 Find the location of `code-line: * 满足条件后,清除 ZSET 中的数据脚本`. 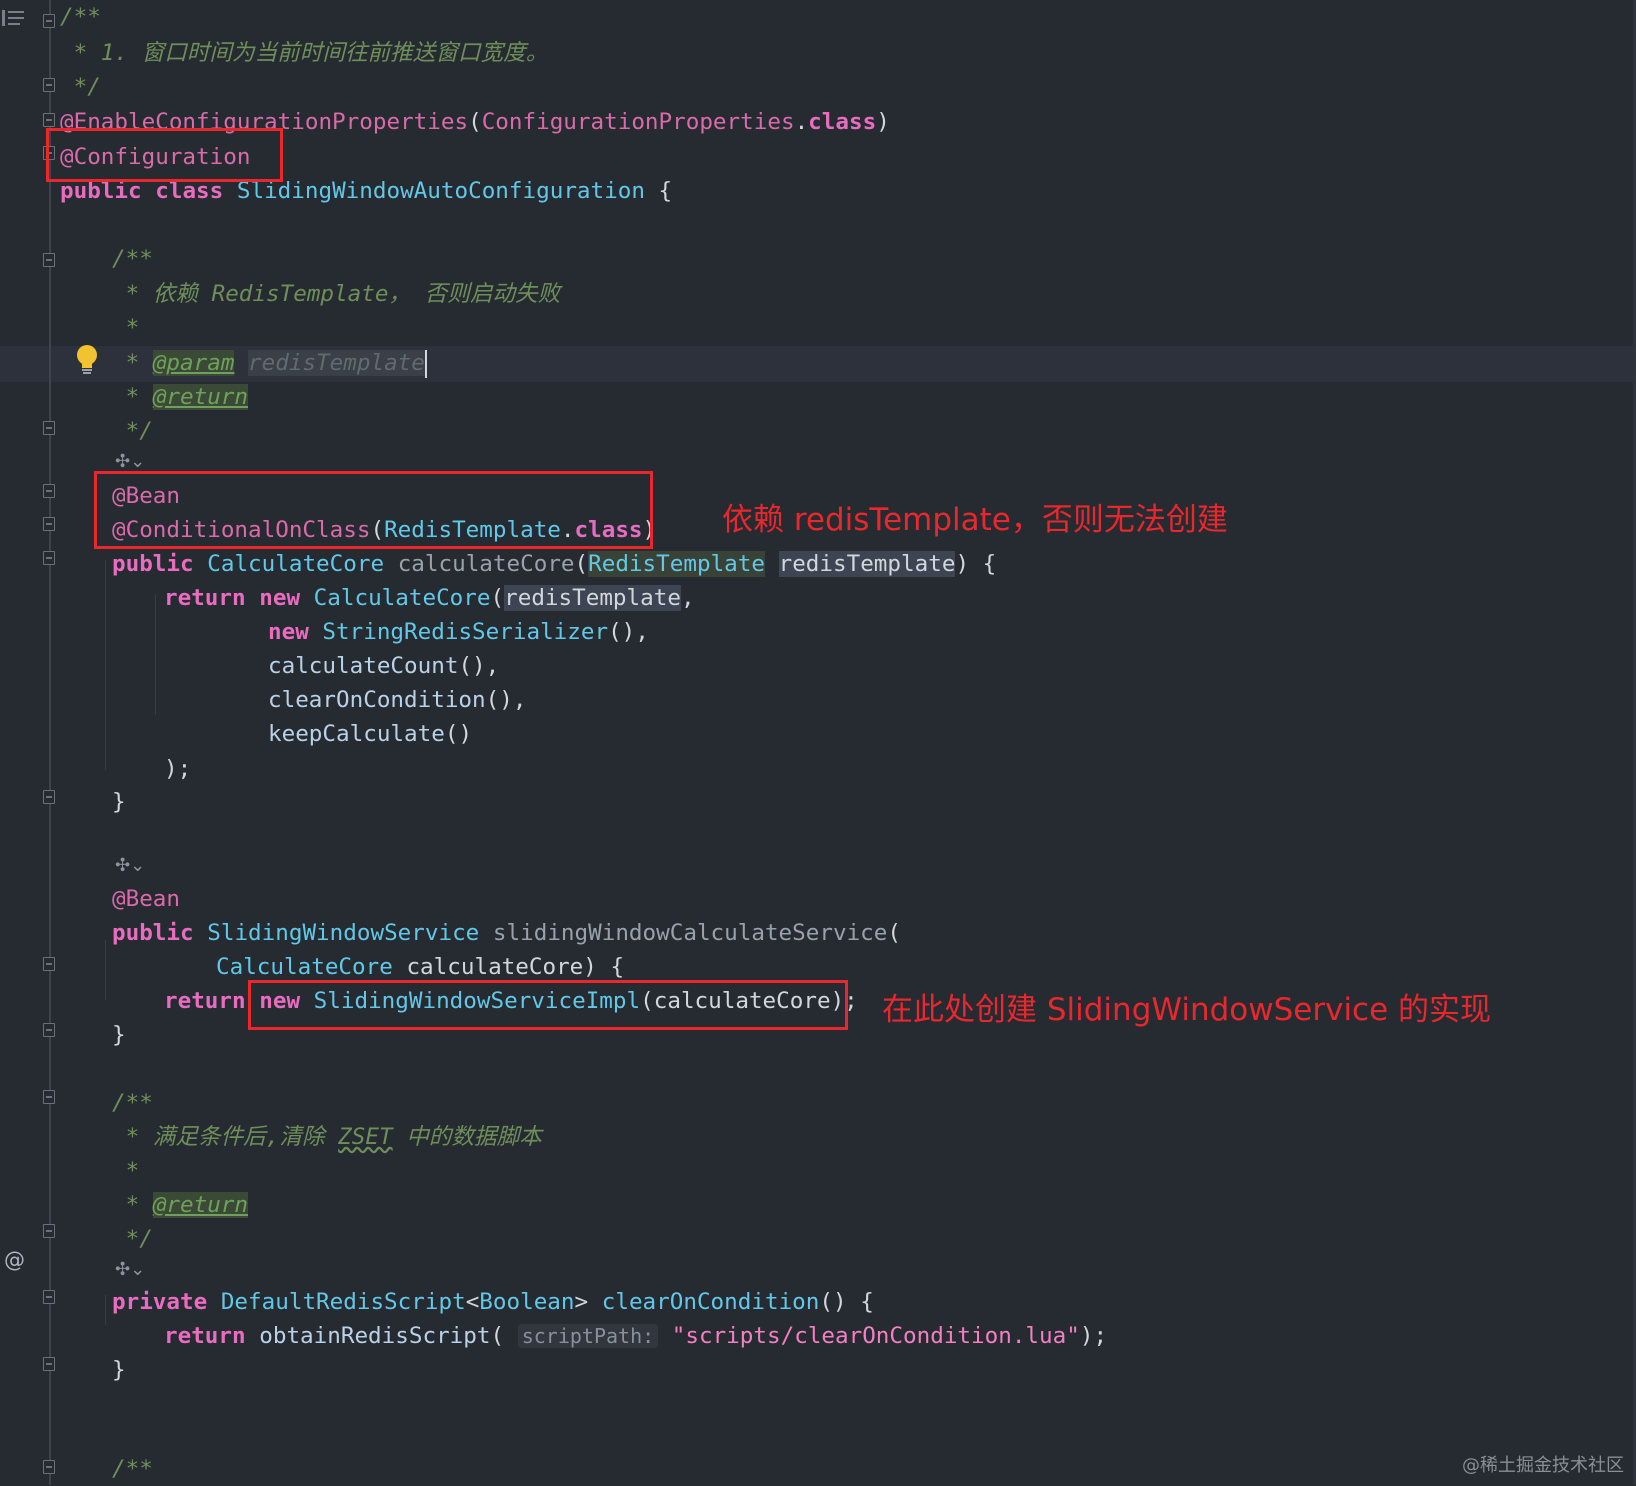

code-line: * 满足条件后,清除 ZSET 中的数据脚本 is located at coordinates (327, 1137).